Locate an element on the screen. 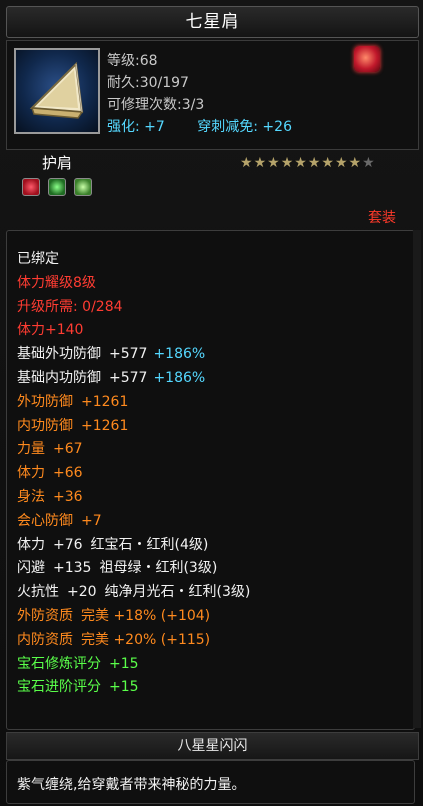 The height and width of the screenshot is (806, 423). attribute-label: 升级所需: 0/284 is located at coordinates (70, 306).